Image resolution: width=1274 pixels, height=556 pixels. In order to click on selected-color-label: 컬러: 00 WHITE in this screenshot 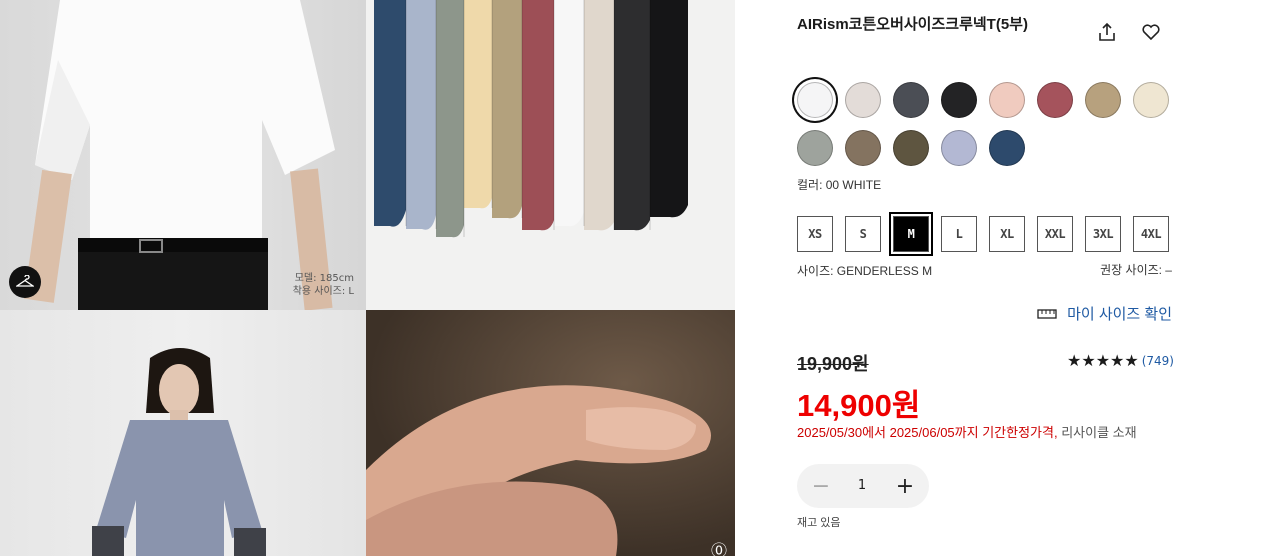, I will do `click(839, 185)`.